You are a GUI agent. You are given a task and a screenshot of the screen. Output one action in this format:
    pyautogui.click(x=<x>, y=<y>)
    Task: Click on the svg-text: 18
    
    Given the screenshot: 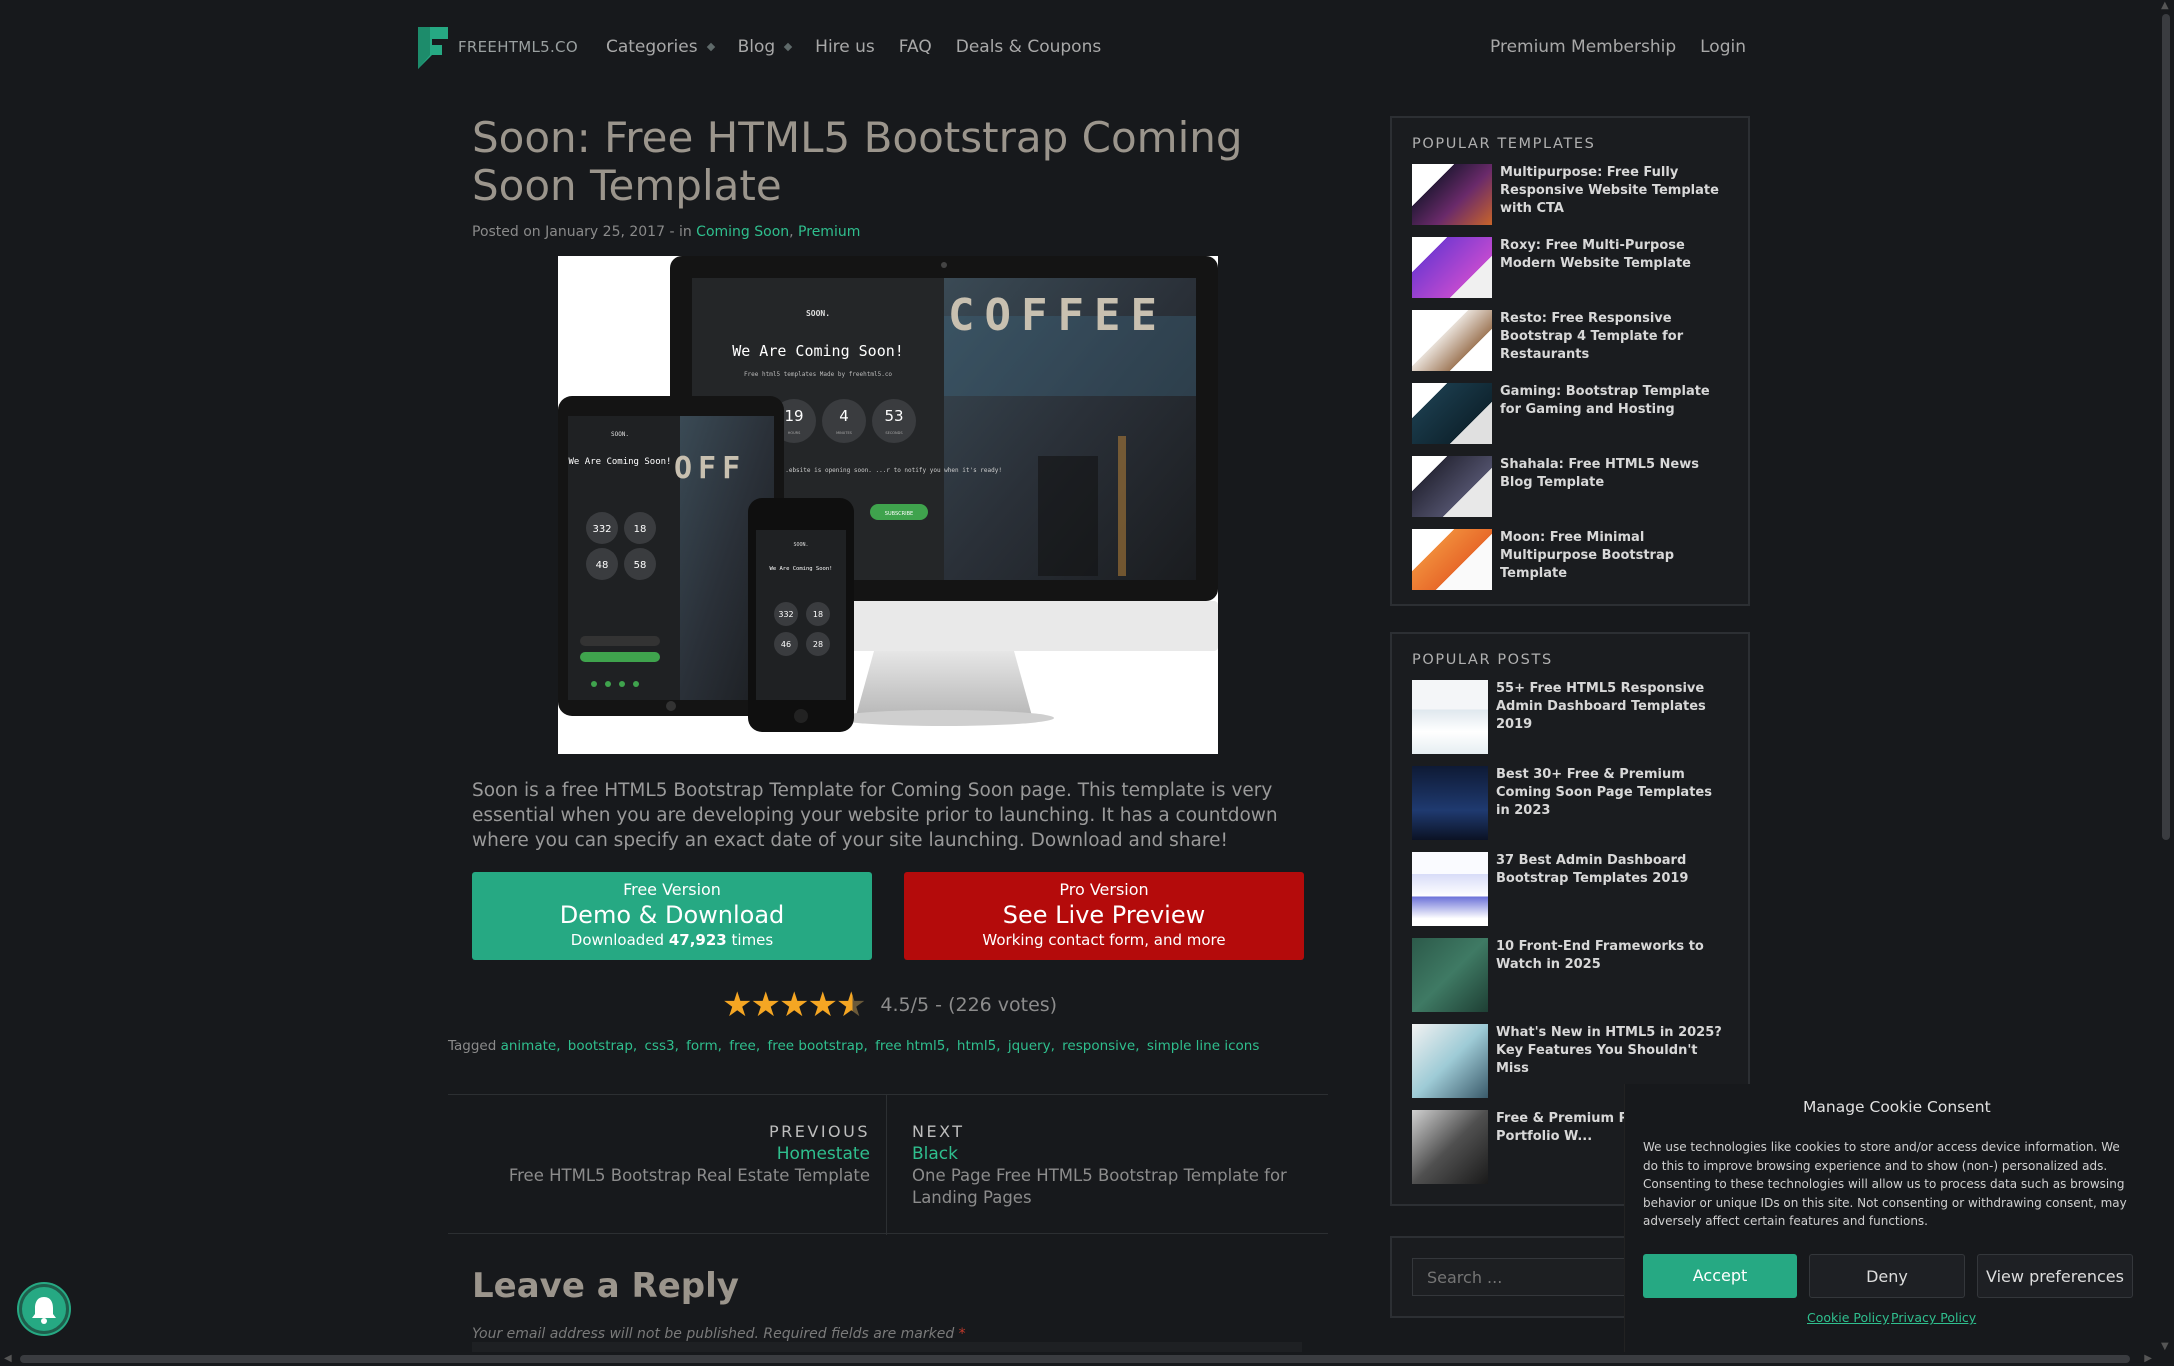 What is the action you would take?
    pyautogui.click(x=818, y=614)
    